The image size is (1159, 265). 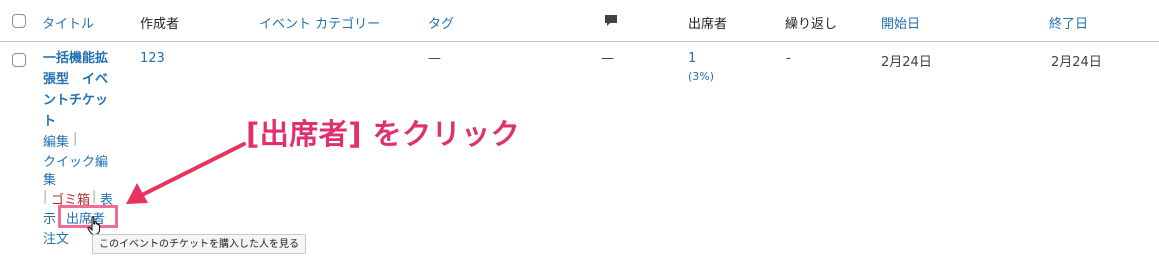 I want to click on column-header-tags: タグ, so click(x=441, y=22).